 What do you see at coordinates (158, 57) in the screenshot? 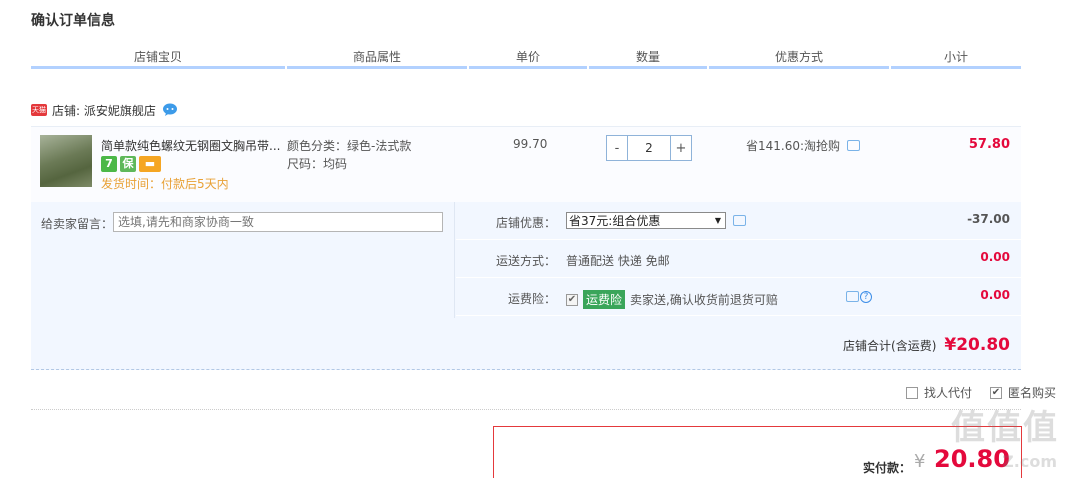
I see `column-header-items: 店铺宝贝` at bounding box center [158, 57].